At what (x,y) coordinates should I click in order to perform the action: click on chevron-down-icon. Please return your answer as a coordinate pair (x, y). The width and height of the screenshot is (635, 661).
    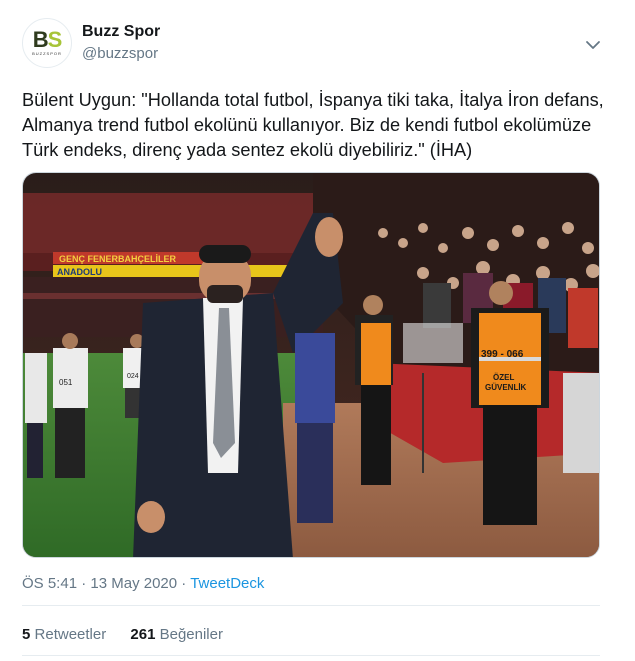
    Looking at the image, I should click on (593, 45).